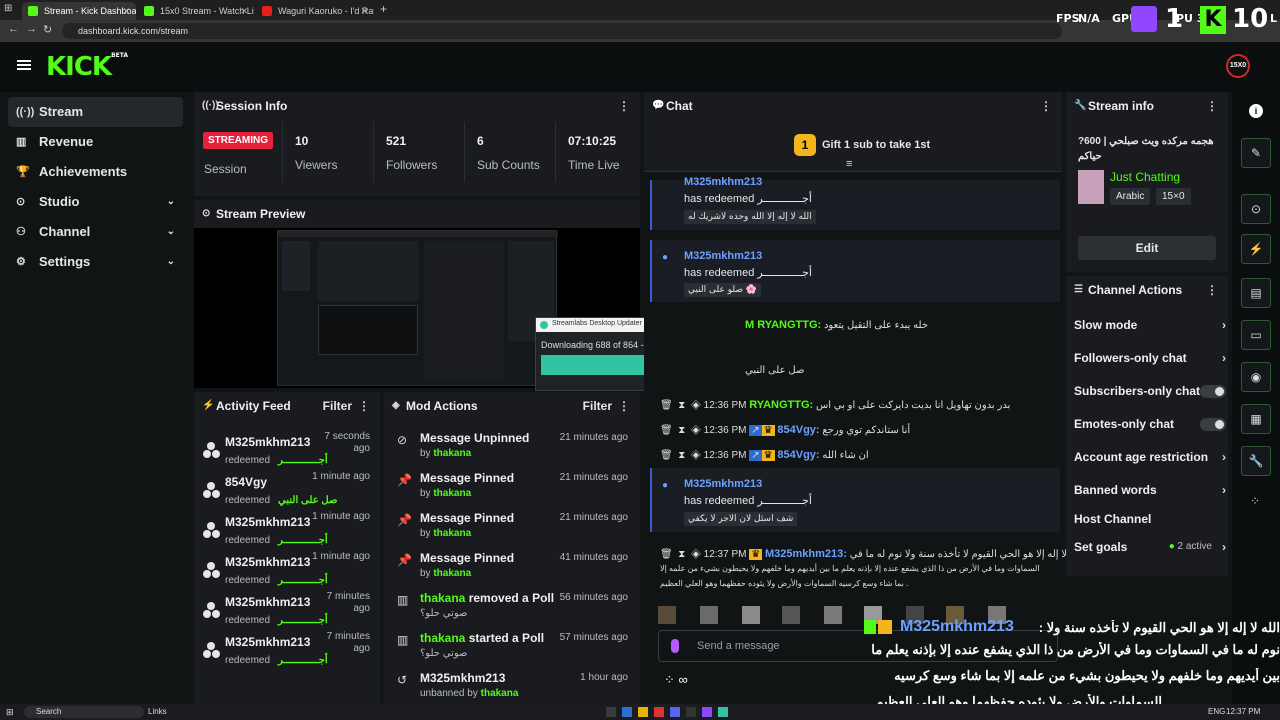  I want to click on wrench-icon: 🔧, so click(1256, 461).